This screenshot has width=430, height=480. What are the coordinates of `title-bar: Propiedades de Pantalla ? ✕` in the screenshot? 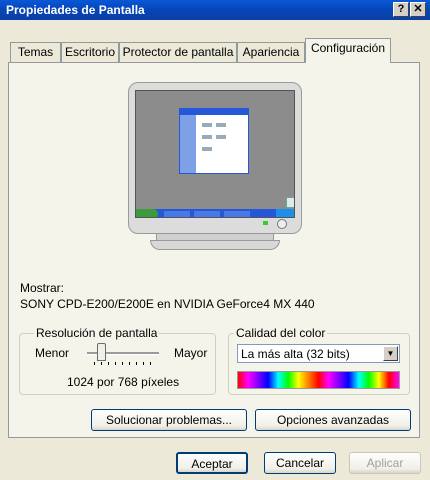 It's located at (215, 10).